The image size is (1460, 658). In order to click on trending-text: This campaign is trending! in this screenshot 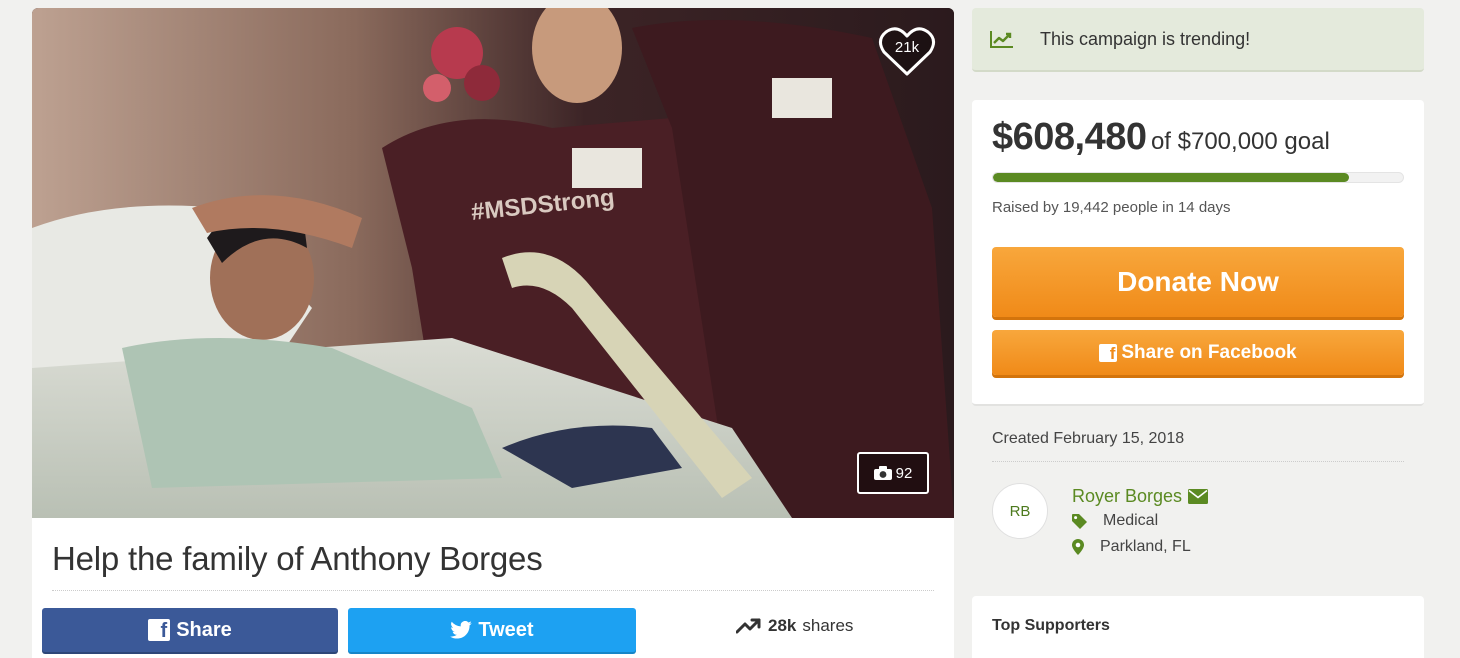, I will do `click(1145, 38)`.